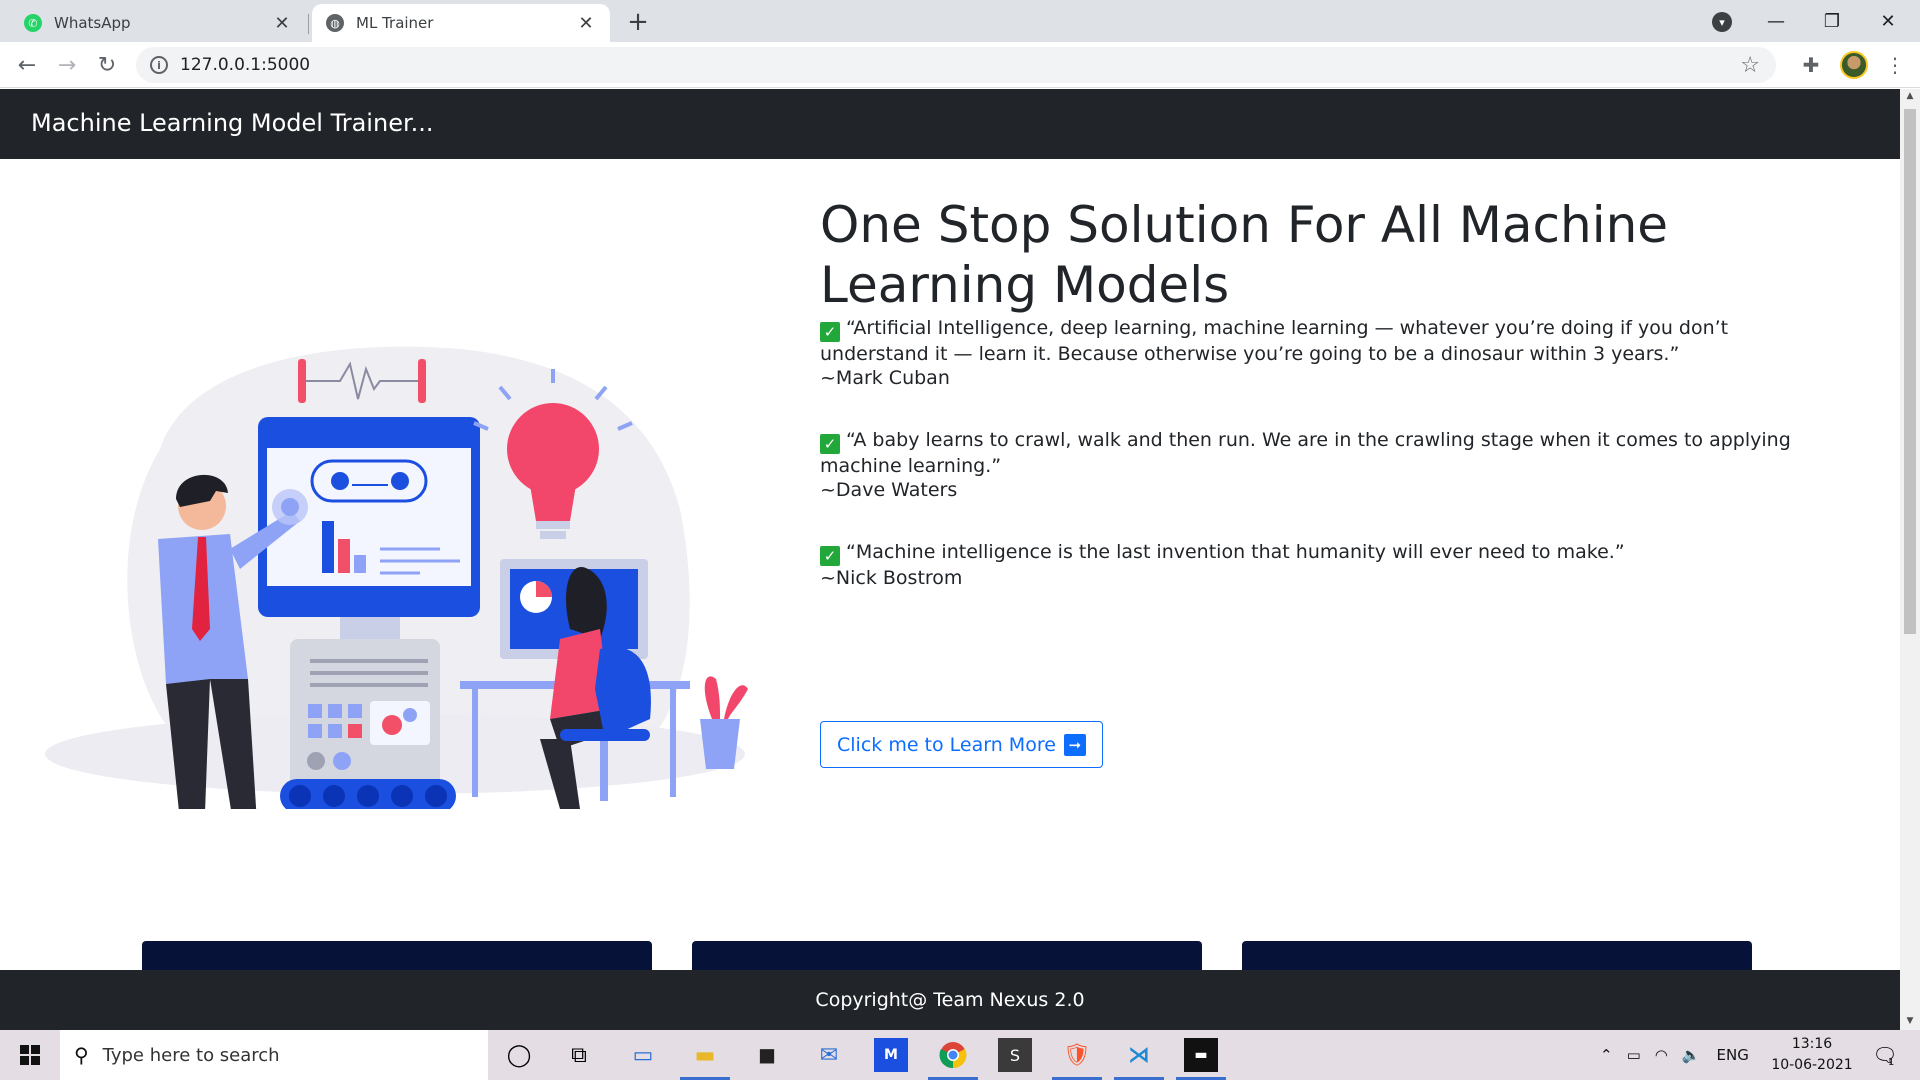 This screenshot has height=1080, width=1920. I want to click on dev-app-icon: M, so click(891, 1055).